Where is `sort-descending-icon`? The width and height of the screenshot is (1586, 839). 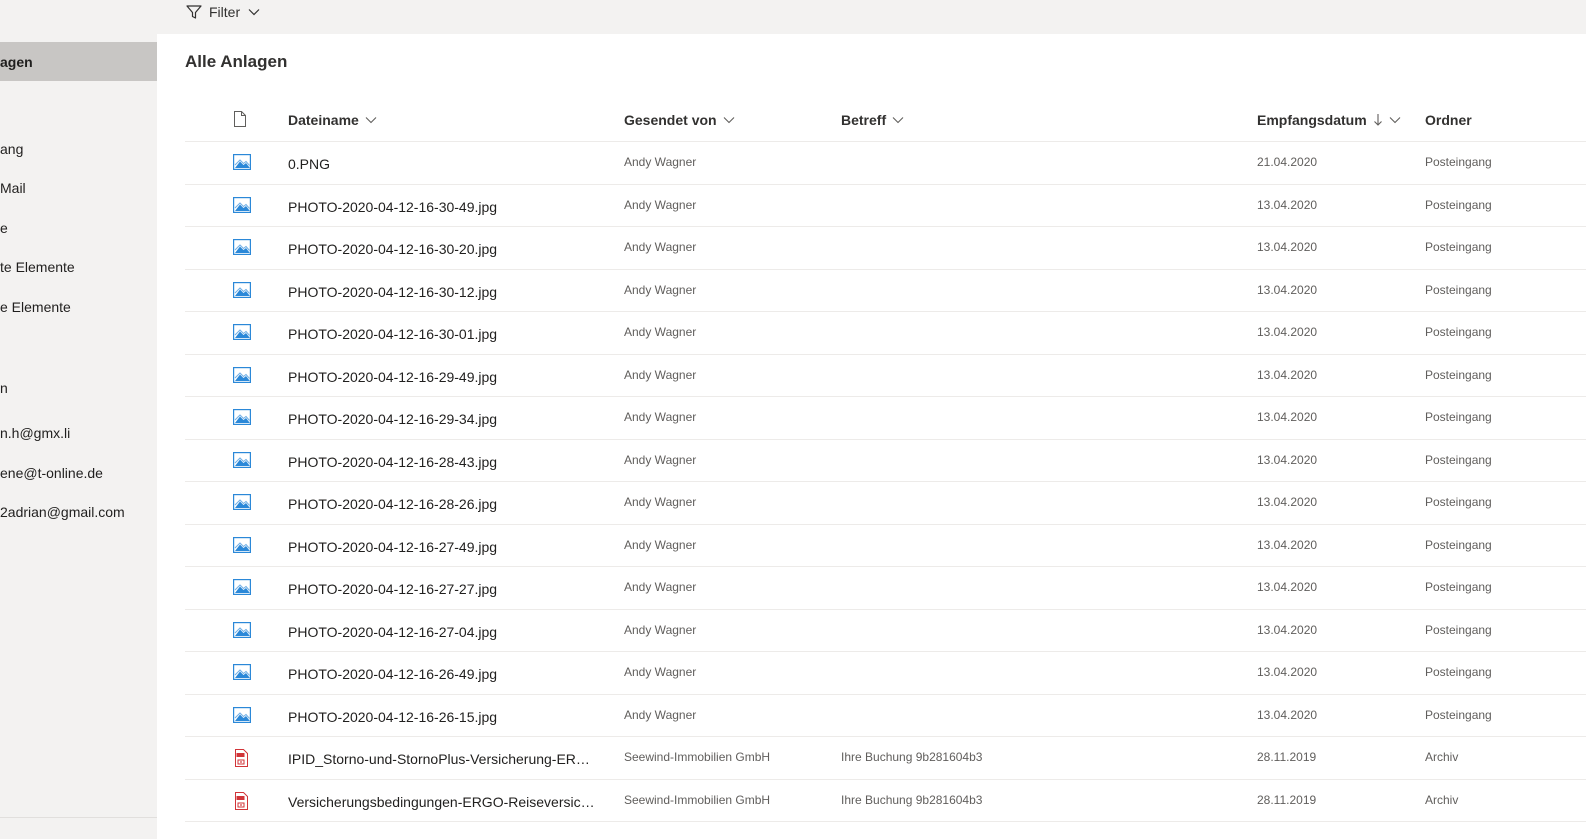 sort-descending-icon is located at coordinates (1378, 120).